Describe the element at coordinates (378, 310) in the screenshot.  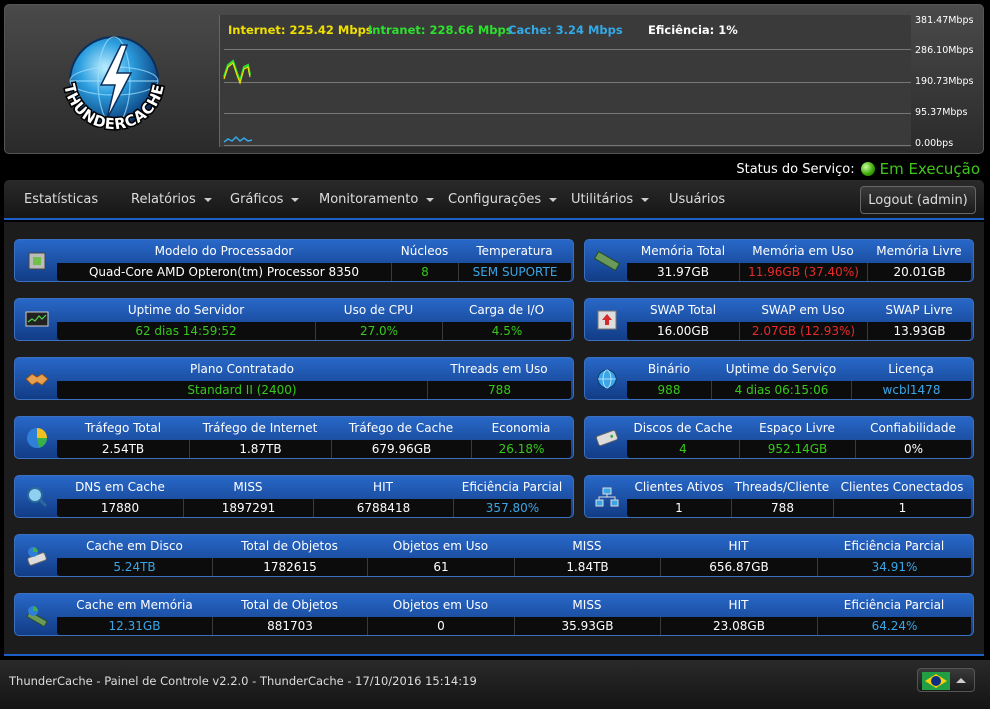
I see `header-cell: Uso de CPU` at that location.